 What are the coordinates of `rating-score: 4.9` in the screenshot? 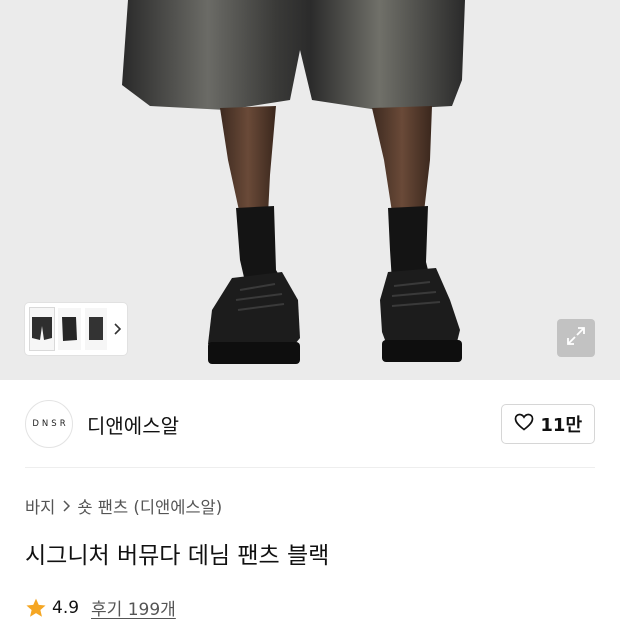 It's located at (66, 607).